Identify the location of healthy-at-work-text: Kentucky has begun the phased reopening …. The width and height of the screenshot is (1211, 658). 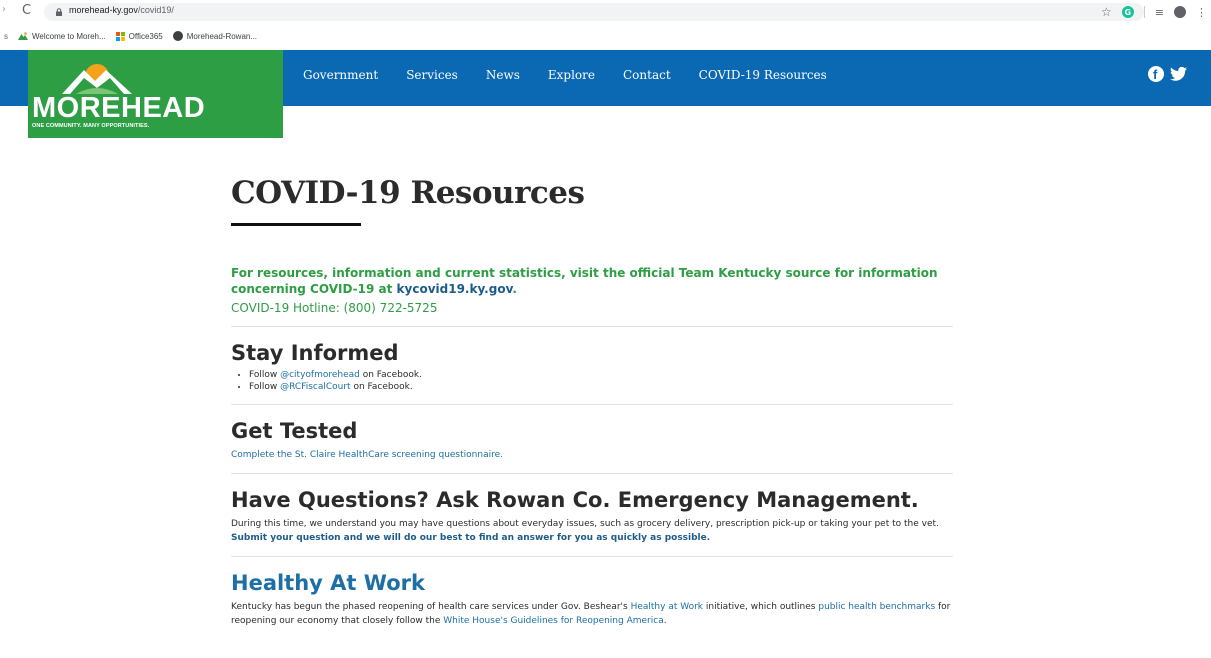
(591, 614).